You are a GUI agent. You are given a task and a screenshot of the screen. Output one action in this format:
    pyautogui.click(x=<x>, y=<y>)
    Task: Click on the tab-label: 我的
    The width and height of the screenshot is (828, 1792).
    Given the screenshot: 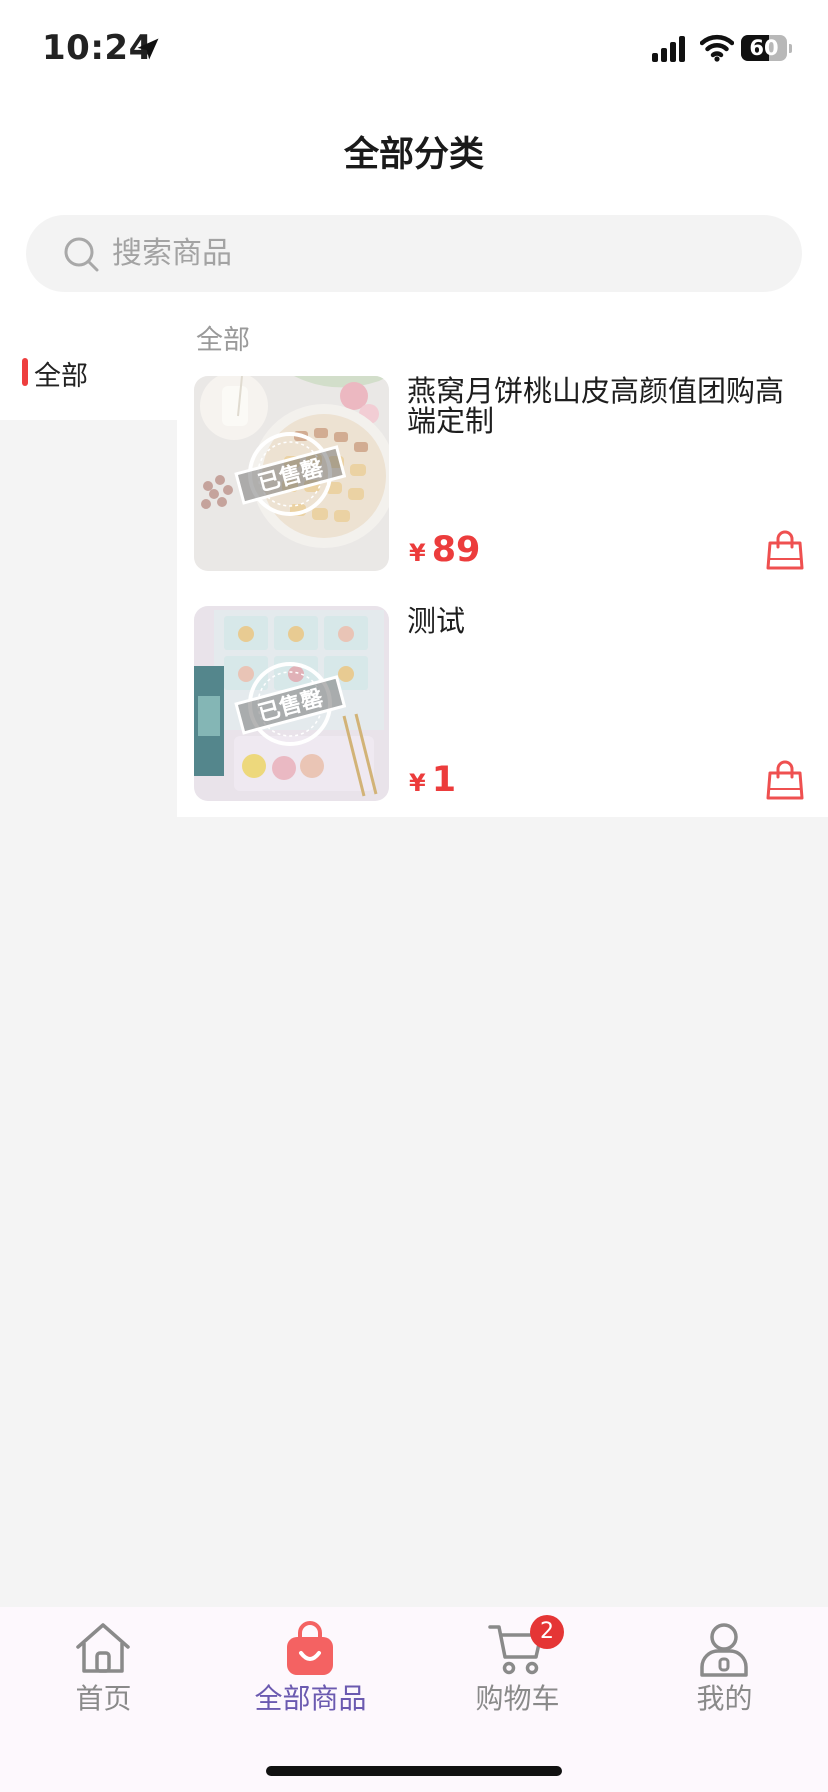 What is the action you would take?
    pyautogui.click(x=724, y=1698)
    